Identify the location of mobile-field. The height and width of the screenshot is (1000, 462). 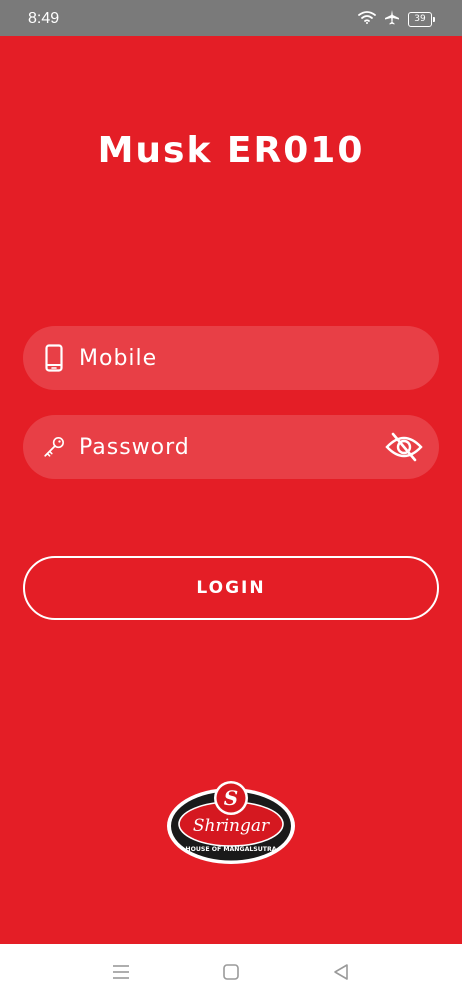
(231, 358).